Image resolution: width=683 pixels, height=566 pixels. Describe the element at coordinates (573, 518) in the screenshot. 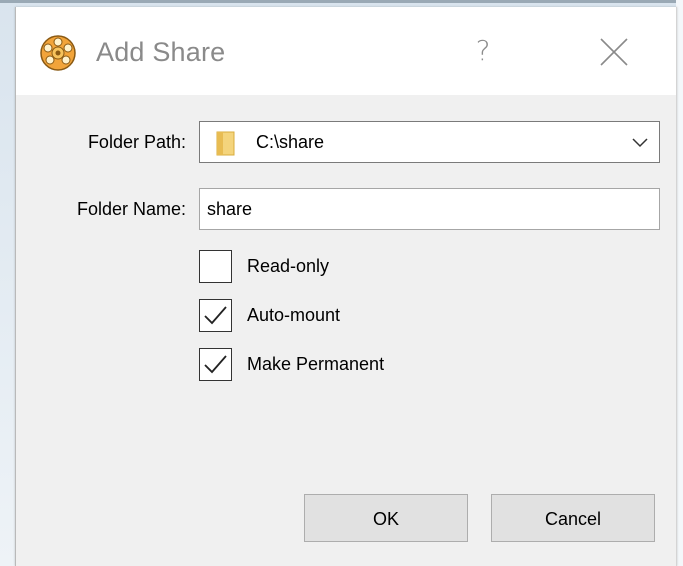

I see `cancel-button: Cancel` at that location.